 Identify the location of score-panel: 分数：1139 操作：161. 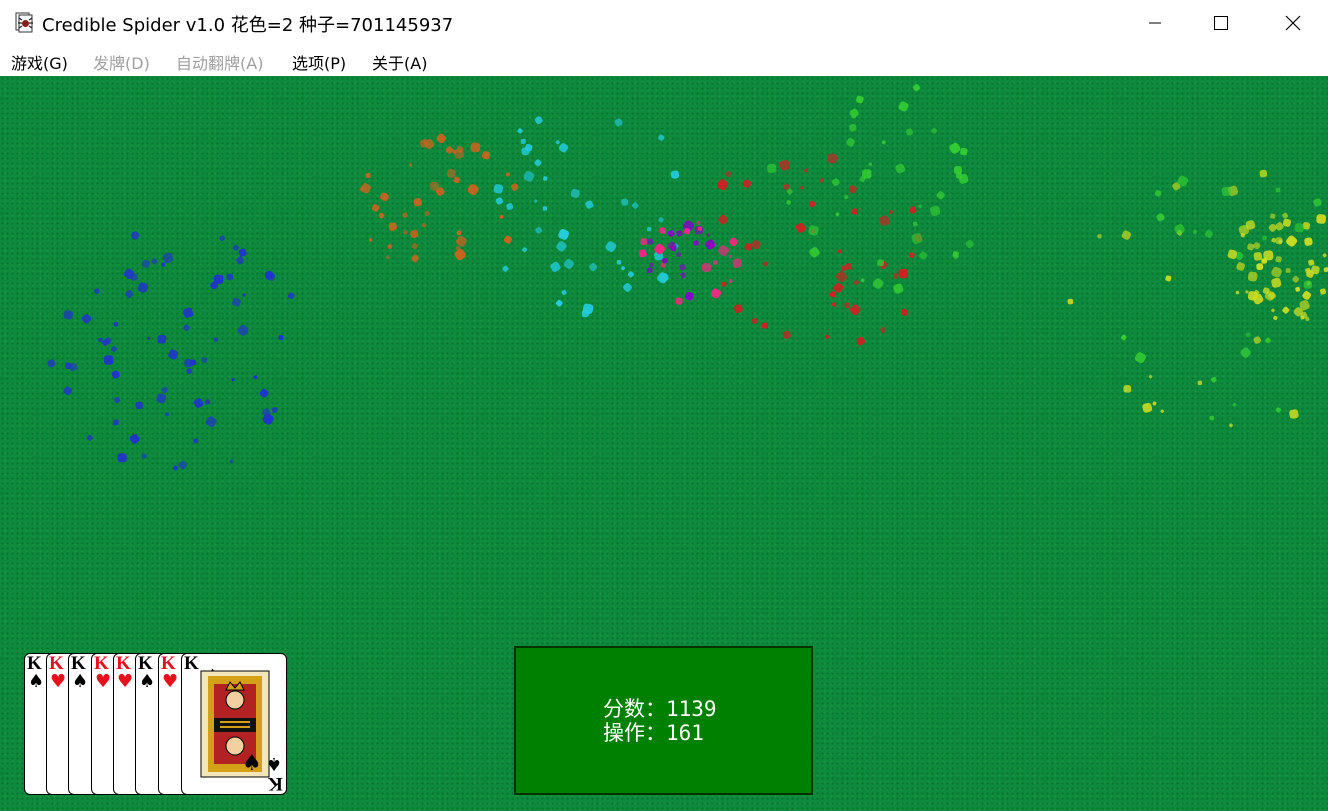
(663, 720).